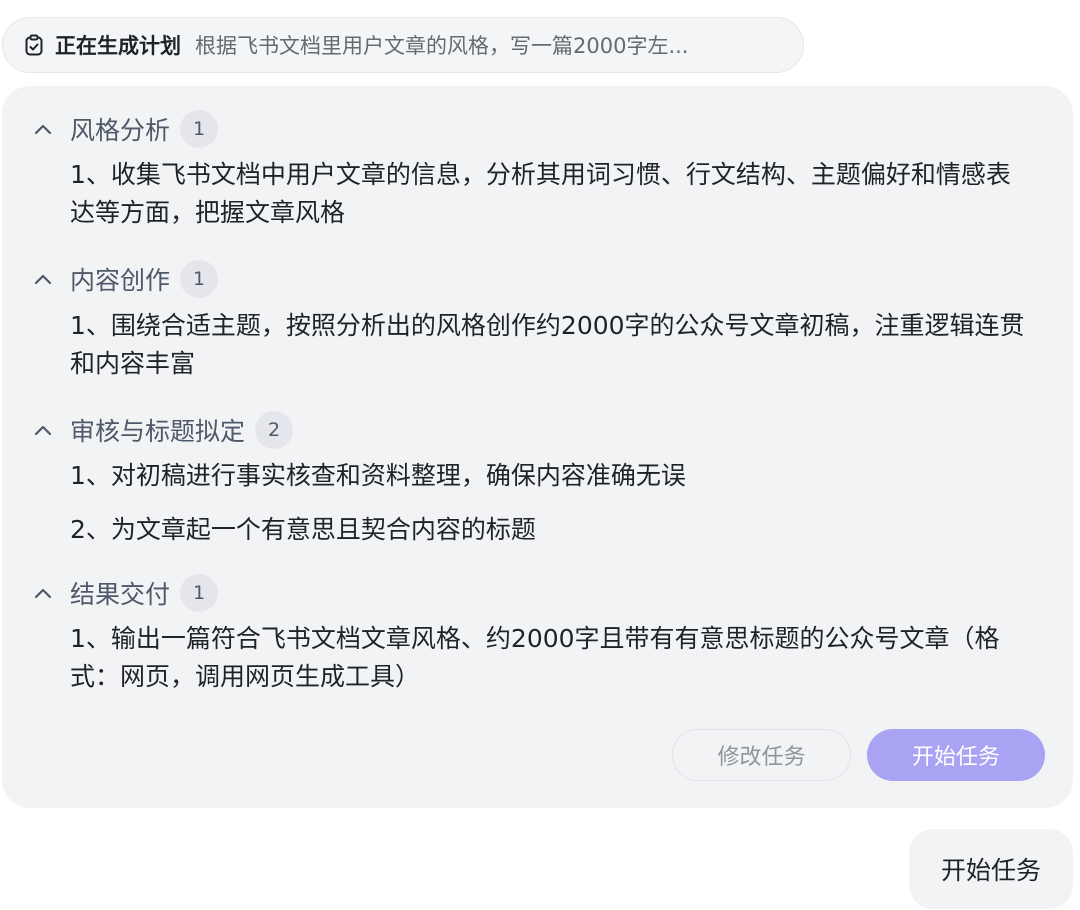 The image size is (1080, 910). What do you see at coordinates (120, 594) in the screenshot?
I see `section-title: 结果交付` at bounding box center [120, 594].